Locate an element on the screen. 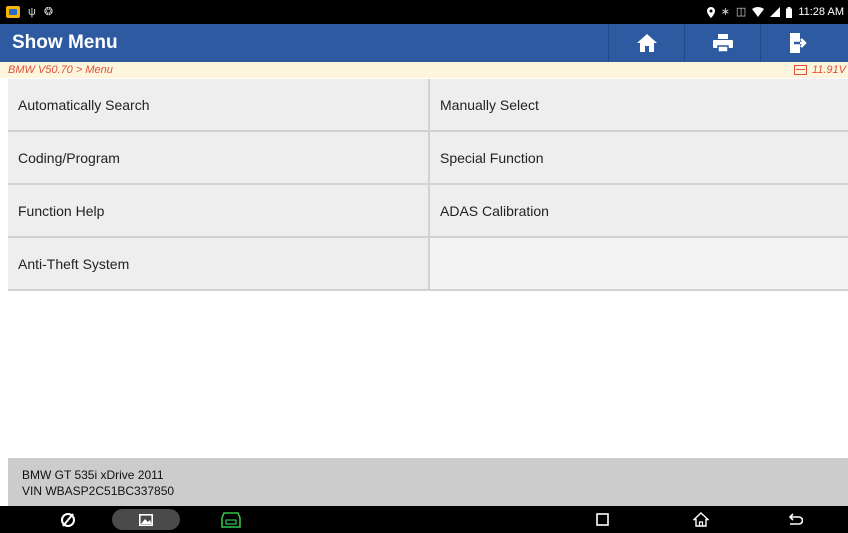 Image resolution: width=848 pixels, height=533 pixels. exit-icon is located at coordinates (798, 43).